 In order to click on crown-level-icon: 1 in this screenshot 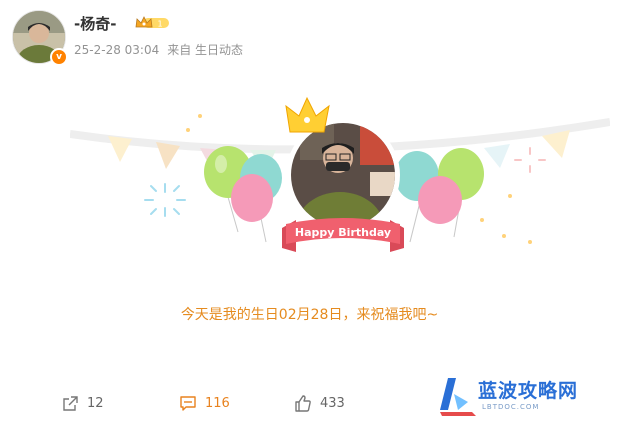, I will do `click(153, 23)`.